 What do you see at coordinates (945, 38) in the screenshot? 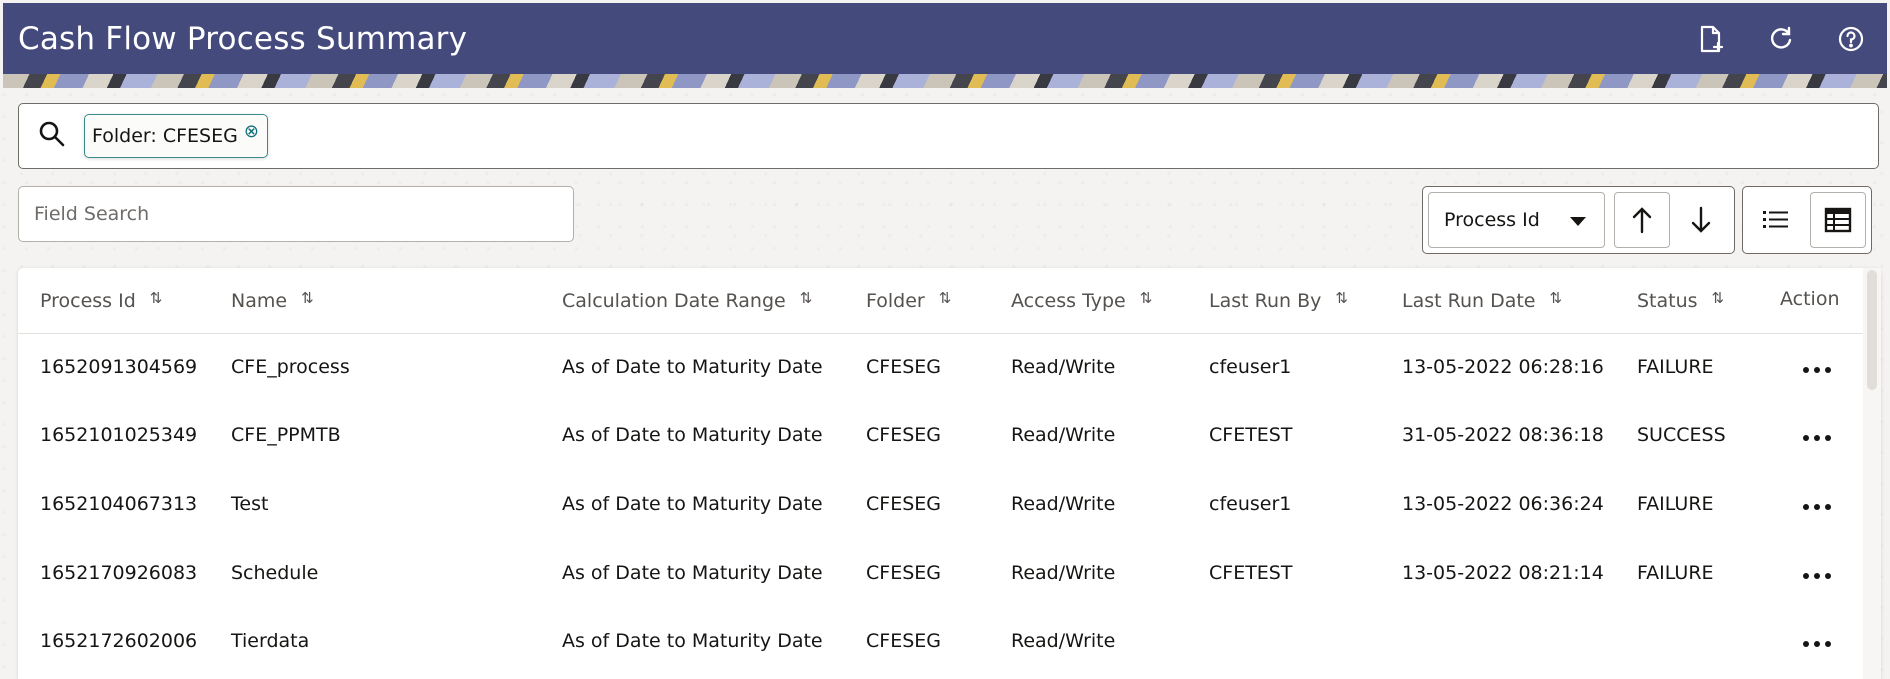
I see `app-header: Cash Flow Process Summary` at bounding box center [945, 38].